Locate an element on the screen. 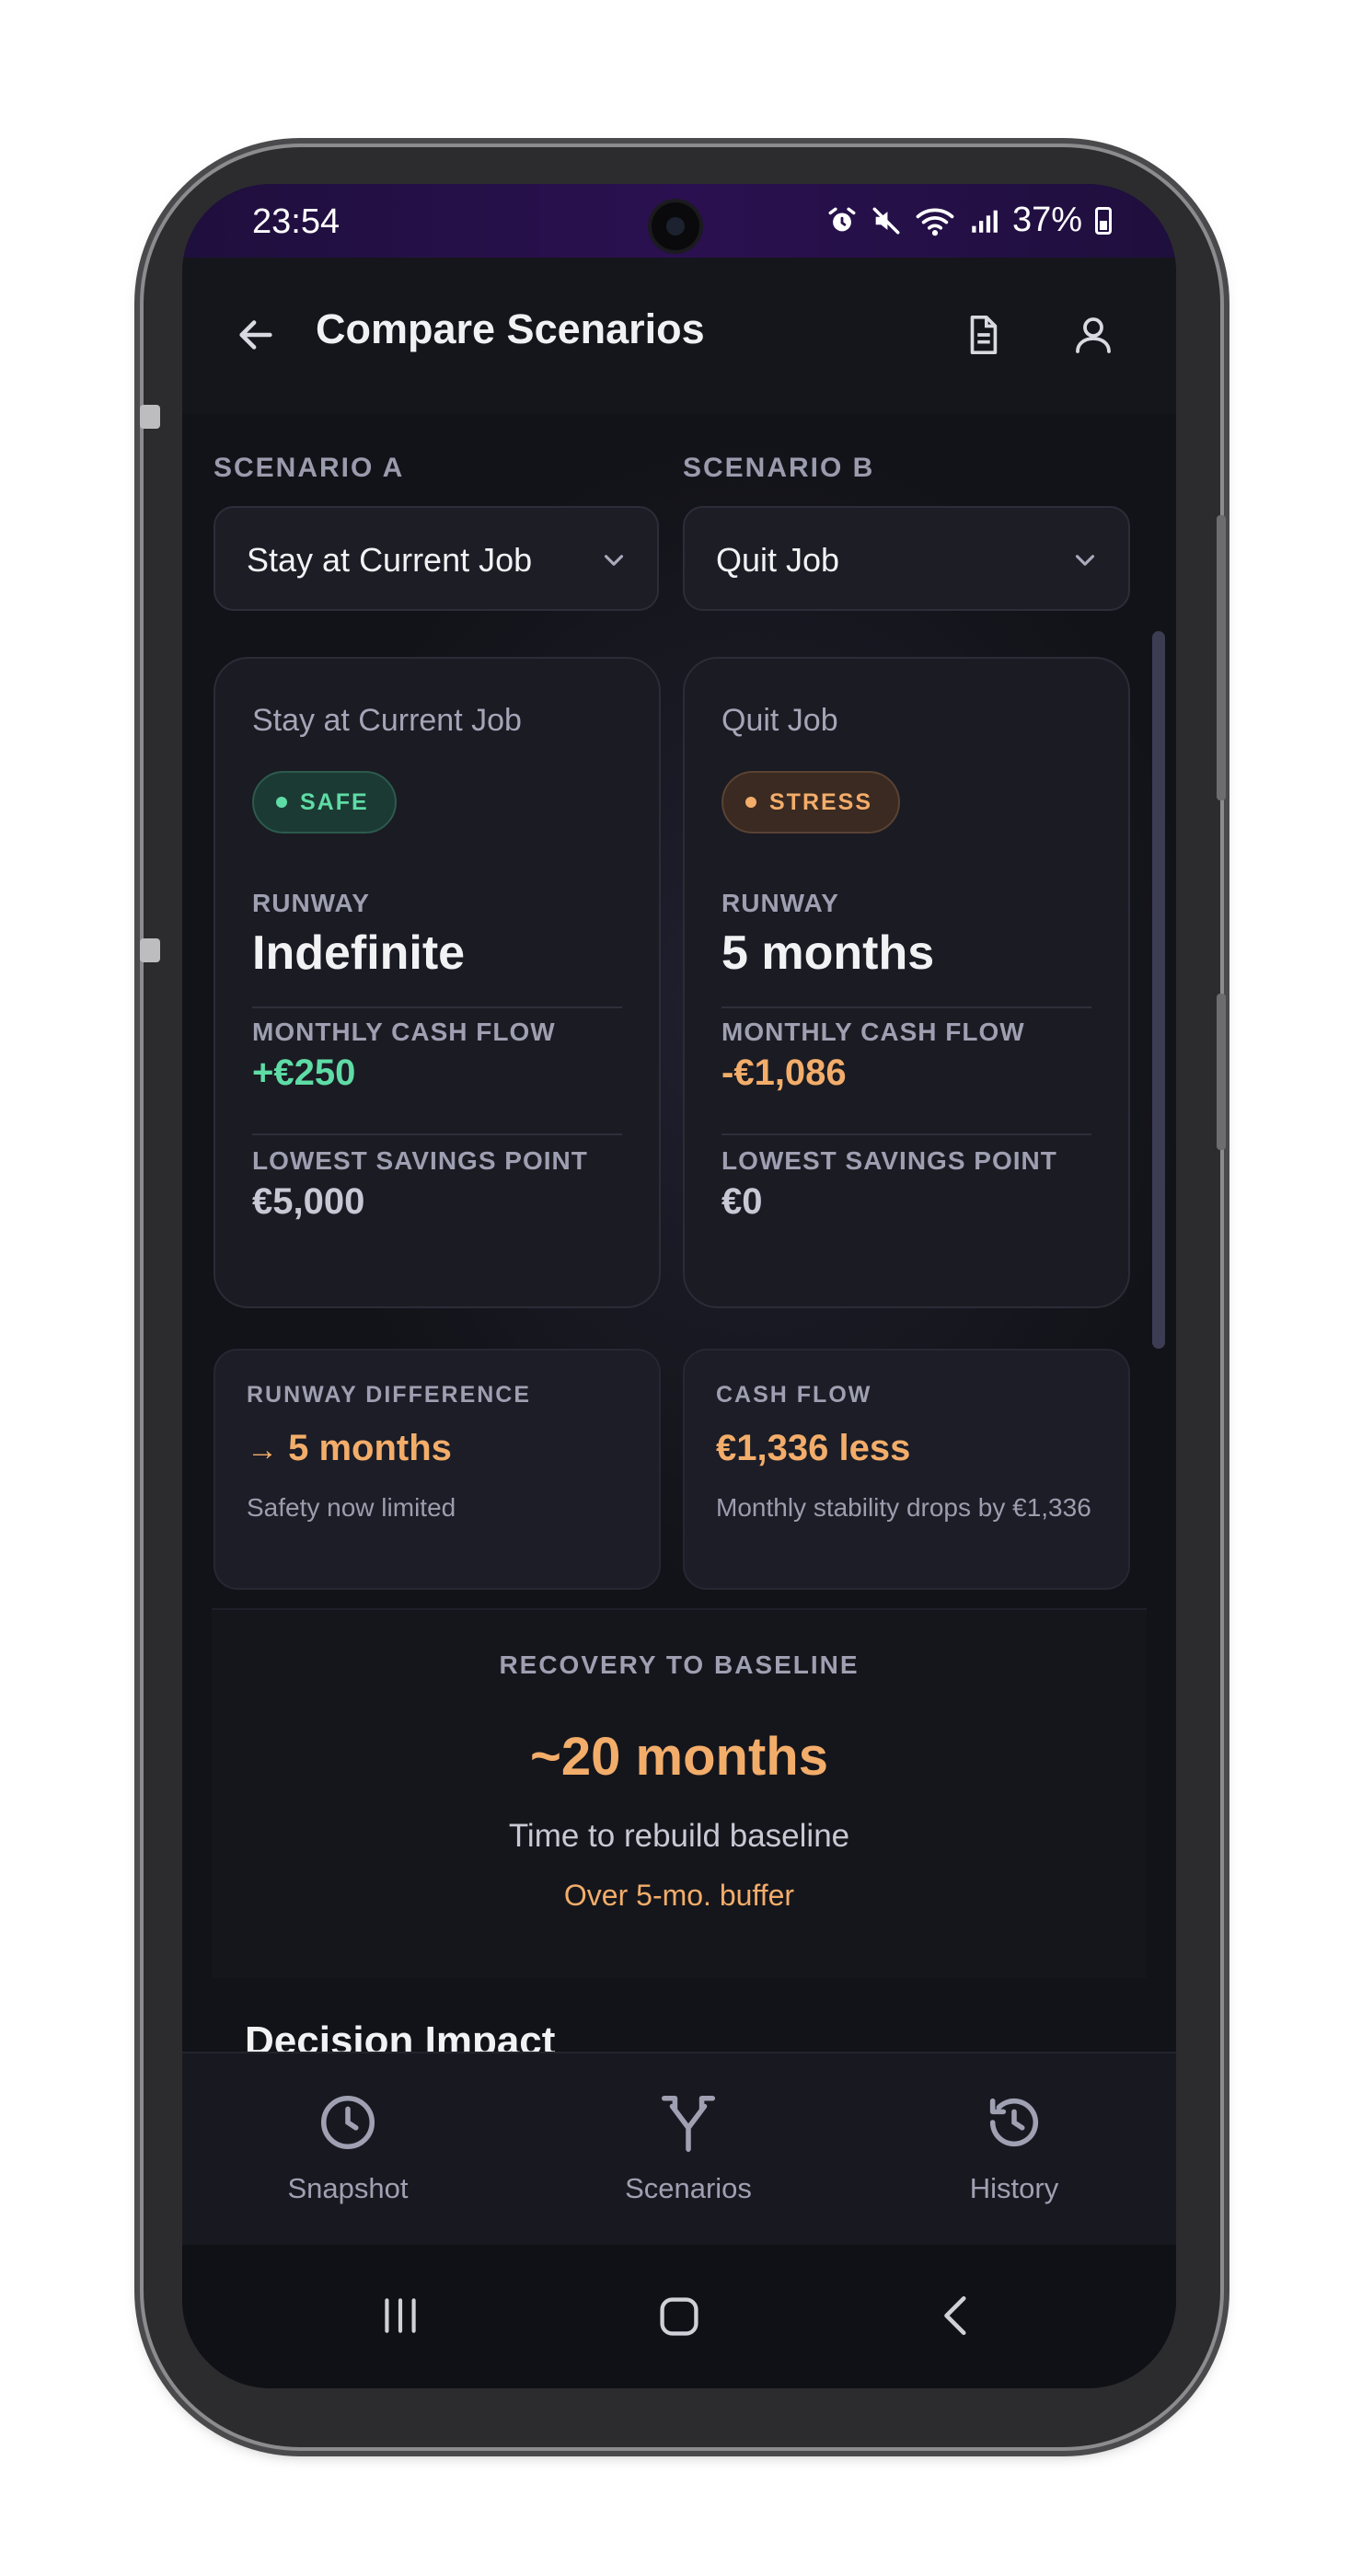 The width and height of the screenshot is (1362, 2576). status-icons: 37% is located at coordinates (969, 220).